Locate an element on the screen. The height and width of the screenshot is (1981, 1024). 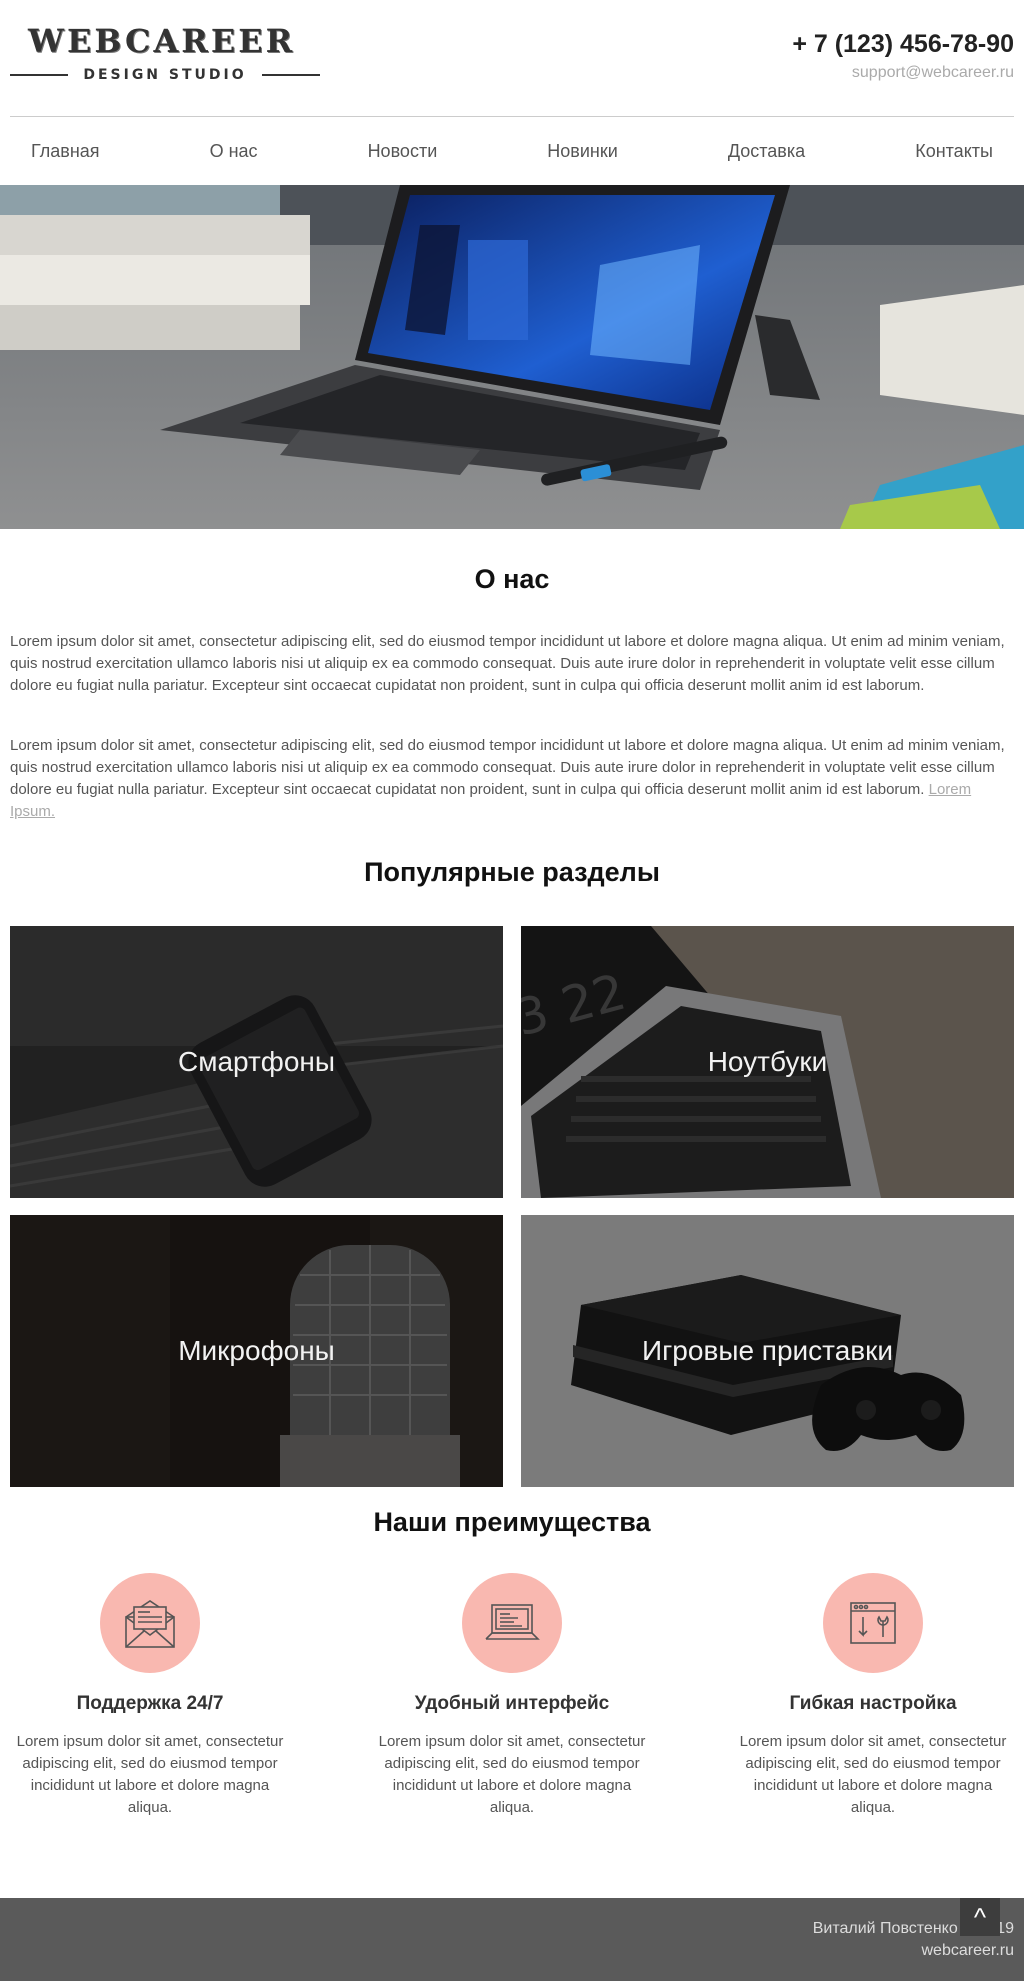
about-title: О нас is located at coordinates (512, 579).